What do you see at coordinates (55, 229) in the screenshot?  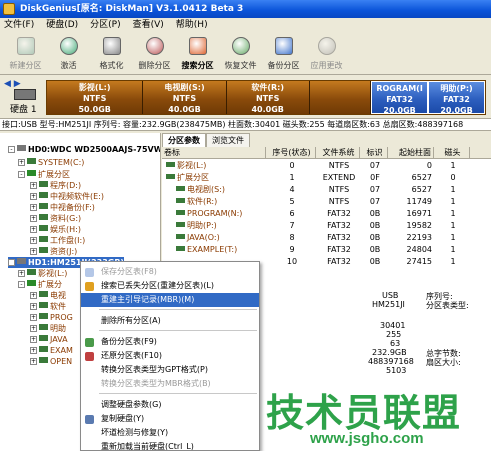 I see `tree-node: + 娱乐(H:)` at bounding box center [55, 229].